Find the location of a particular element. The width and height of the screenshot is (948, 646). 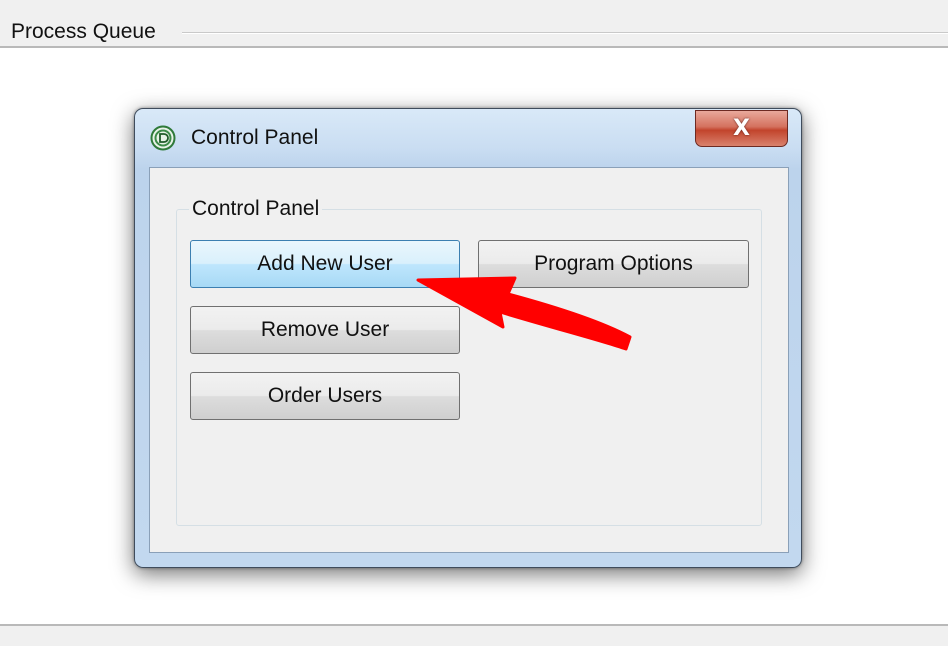

program-options-button: Program Options is located at coordinates (613, 264).